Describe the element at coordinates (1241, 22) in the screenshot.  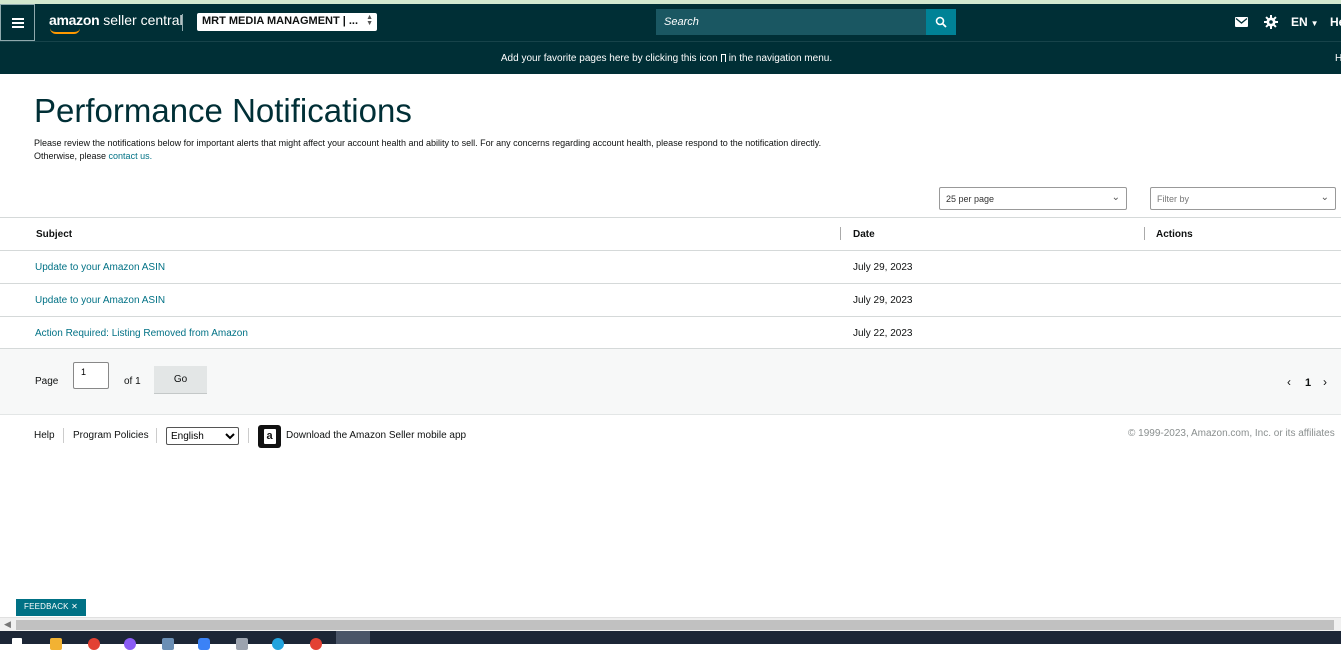
I see `mail-icon` at that location.